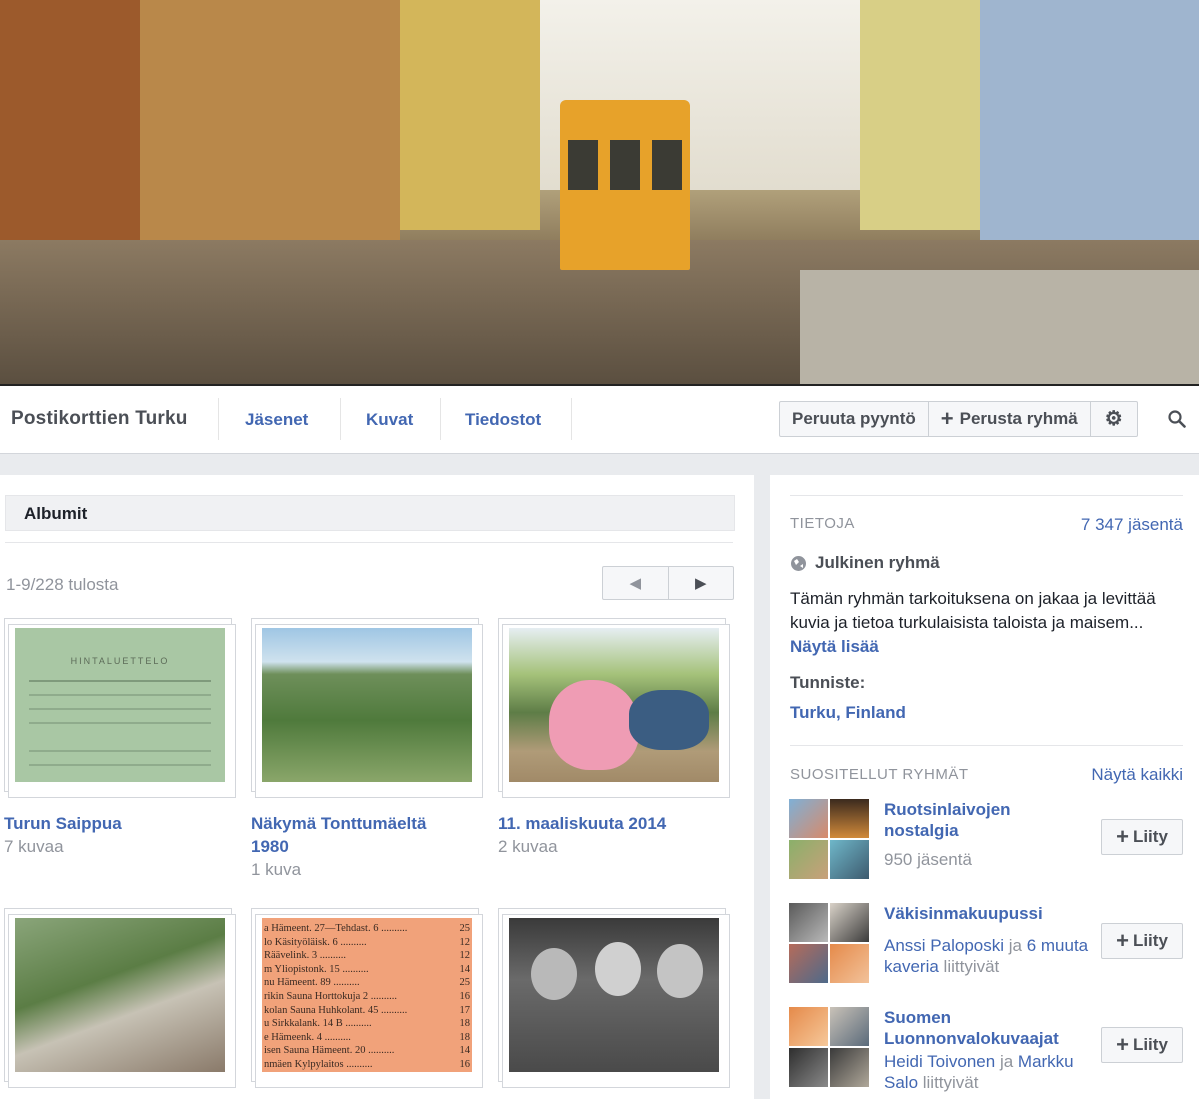 The width and height of the screenshot is (1199, 1099). Describe the element at coordinates (939, 1061) in the screenshot. I see `friend-link: Heidi Toivonen` at that location.